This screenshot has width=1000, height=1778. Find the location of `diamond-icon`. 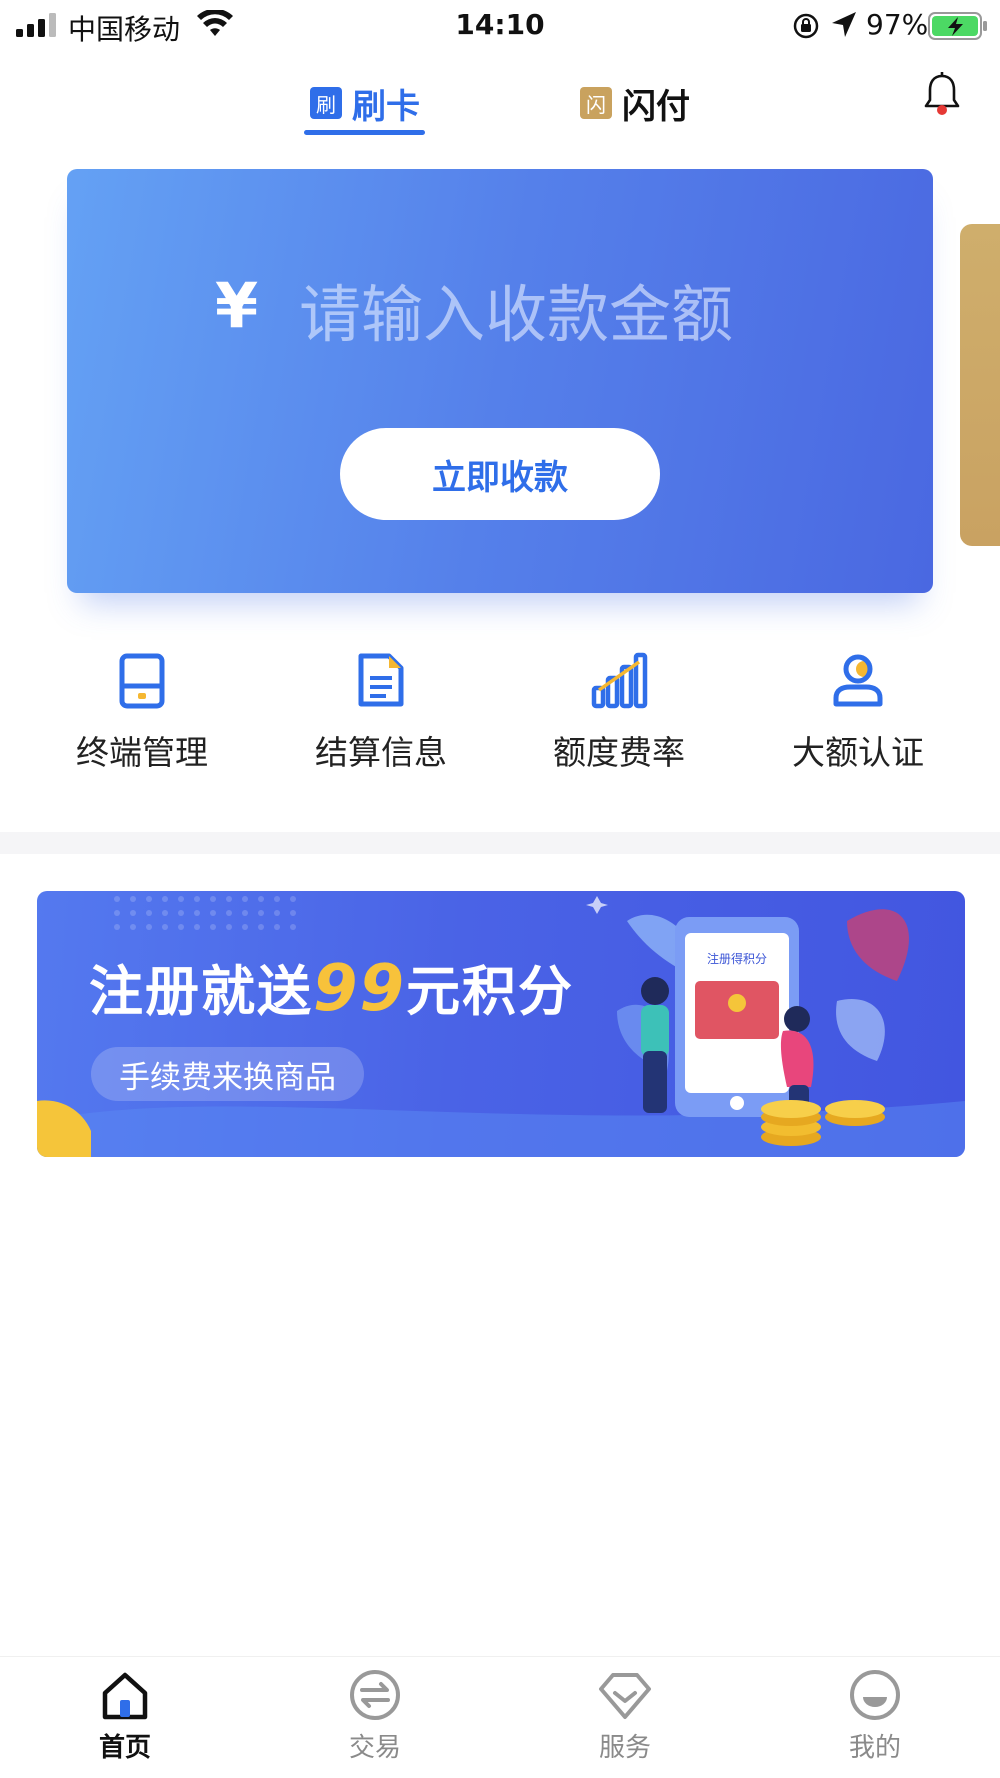

diamond-icon is located at coordinates (625, 1696).